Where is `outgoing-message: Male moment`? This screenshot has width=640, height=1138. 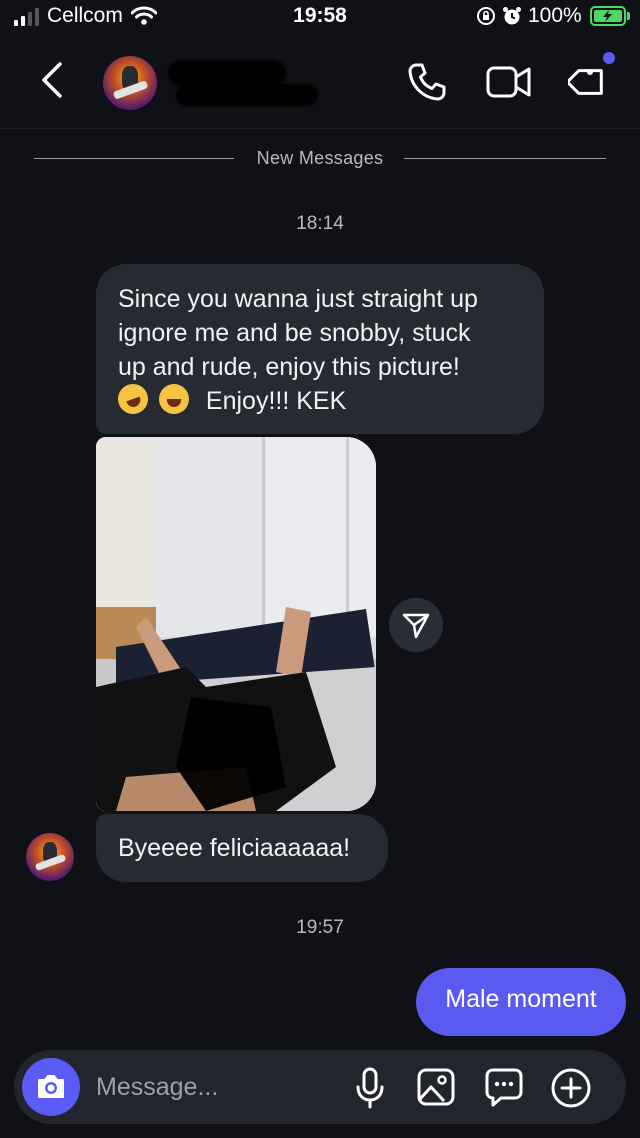
outgoing-message: Male moment is located at coordinates (521, 1002).